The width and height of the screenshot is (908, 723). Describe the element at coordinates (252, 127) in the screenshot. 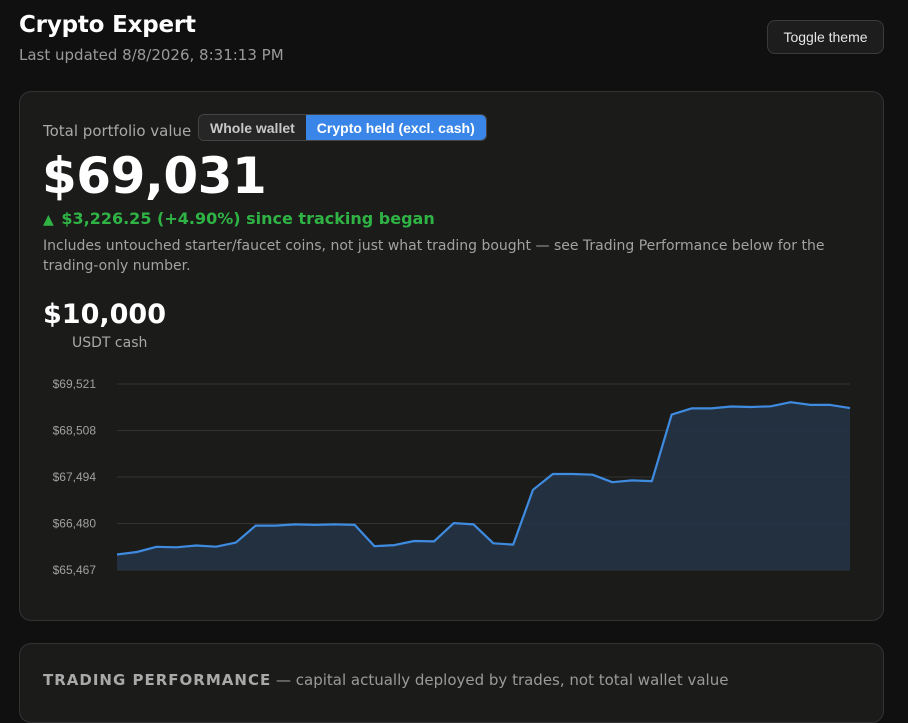

I see `whole-wallet-tab: Whole wallet` at that location.